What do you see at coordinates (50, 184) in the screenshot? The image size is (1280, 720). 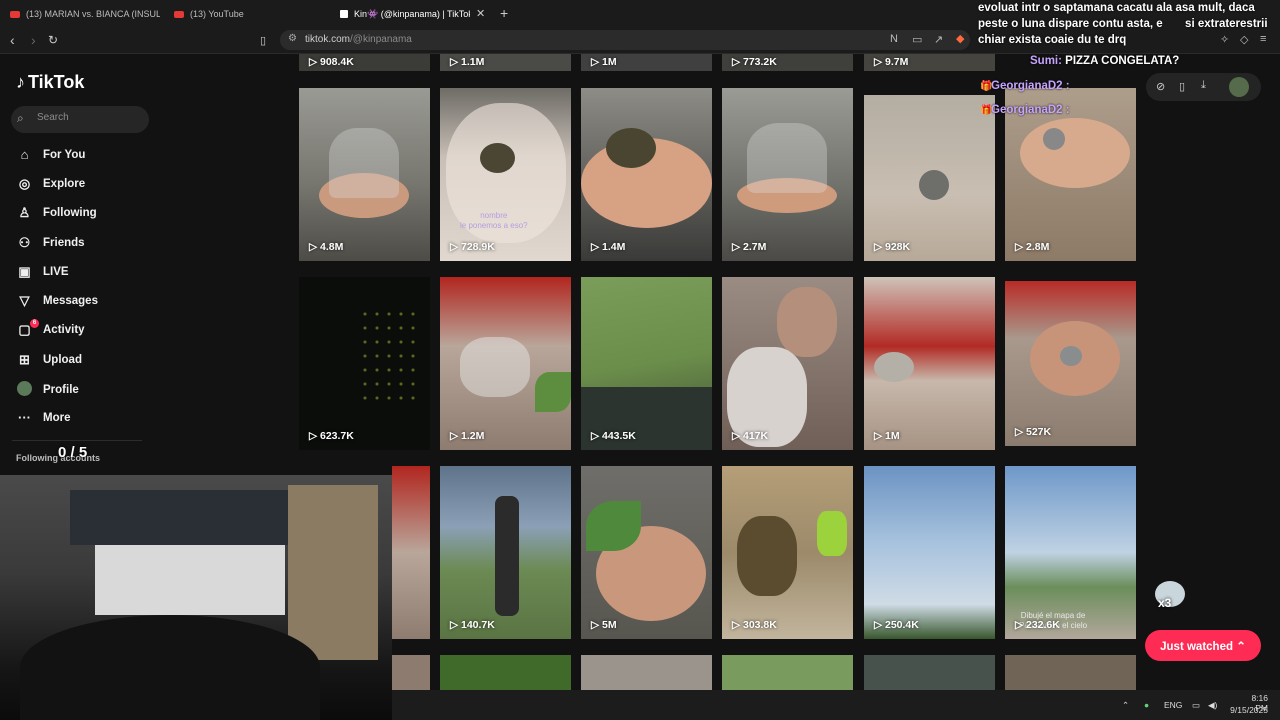 I see `sidebar-item-explore: ◎ Explore` at bounding box center [50, 184].